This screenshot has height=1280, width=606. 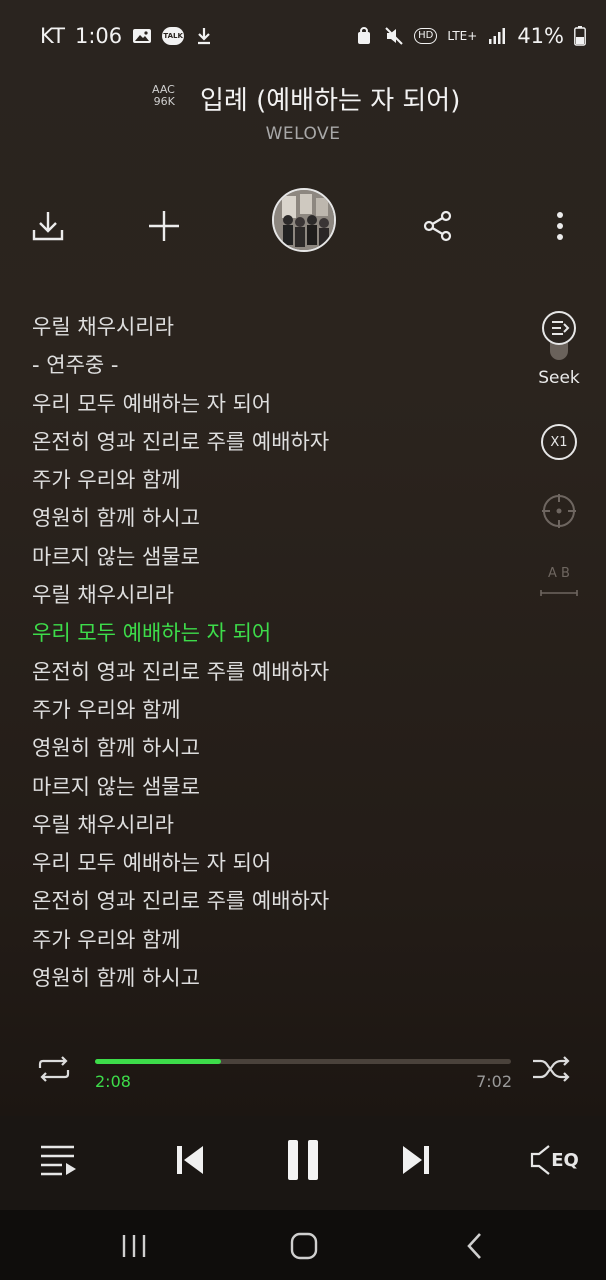 I want to click on share-button, so click(x=438, y=226).